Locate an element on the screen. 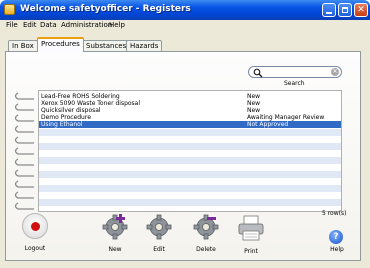 This screenshot has height=268, width=370. logout-icon is located at coordinates (35, 226).